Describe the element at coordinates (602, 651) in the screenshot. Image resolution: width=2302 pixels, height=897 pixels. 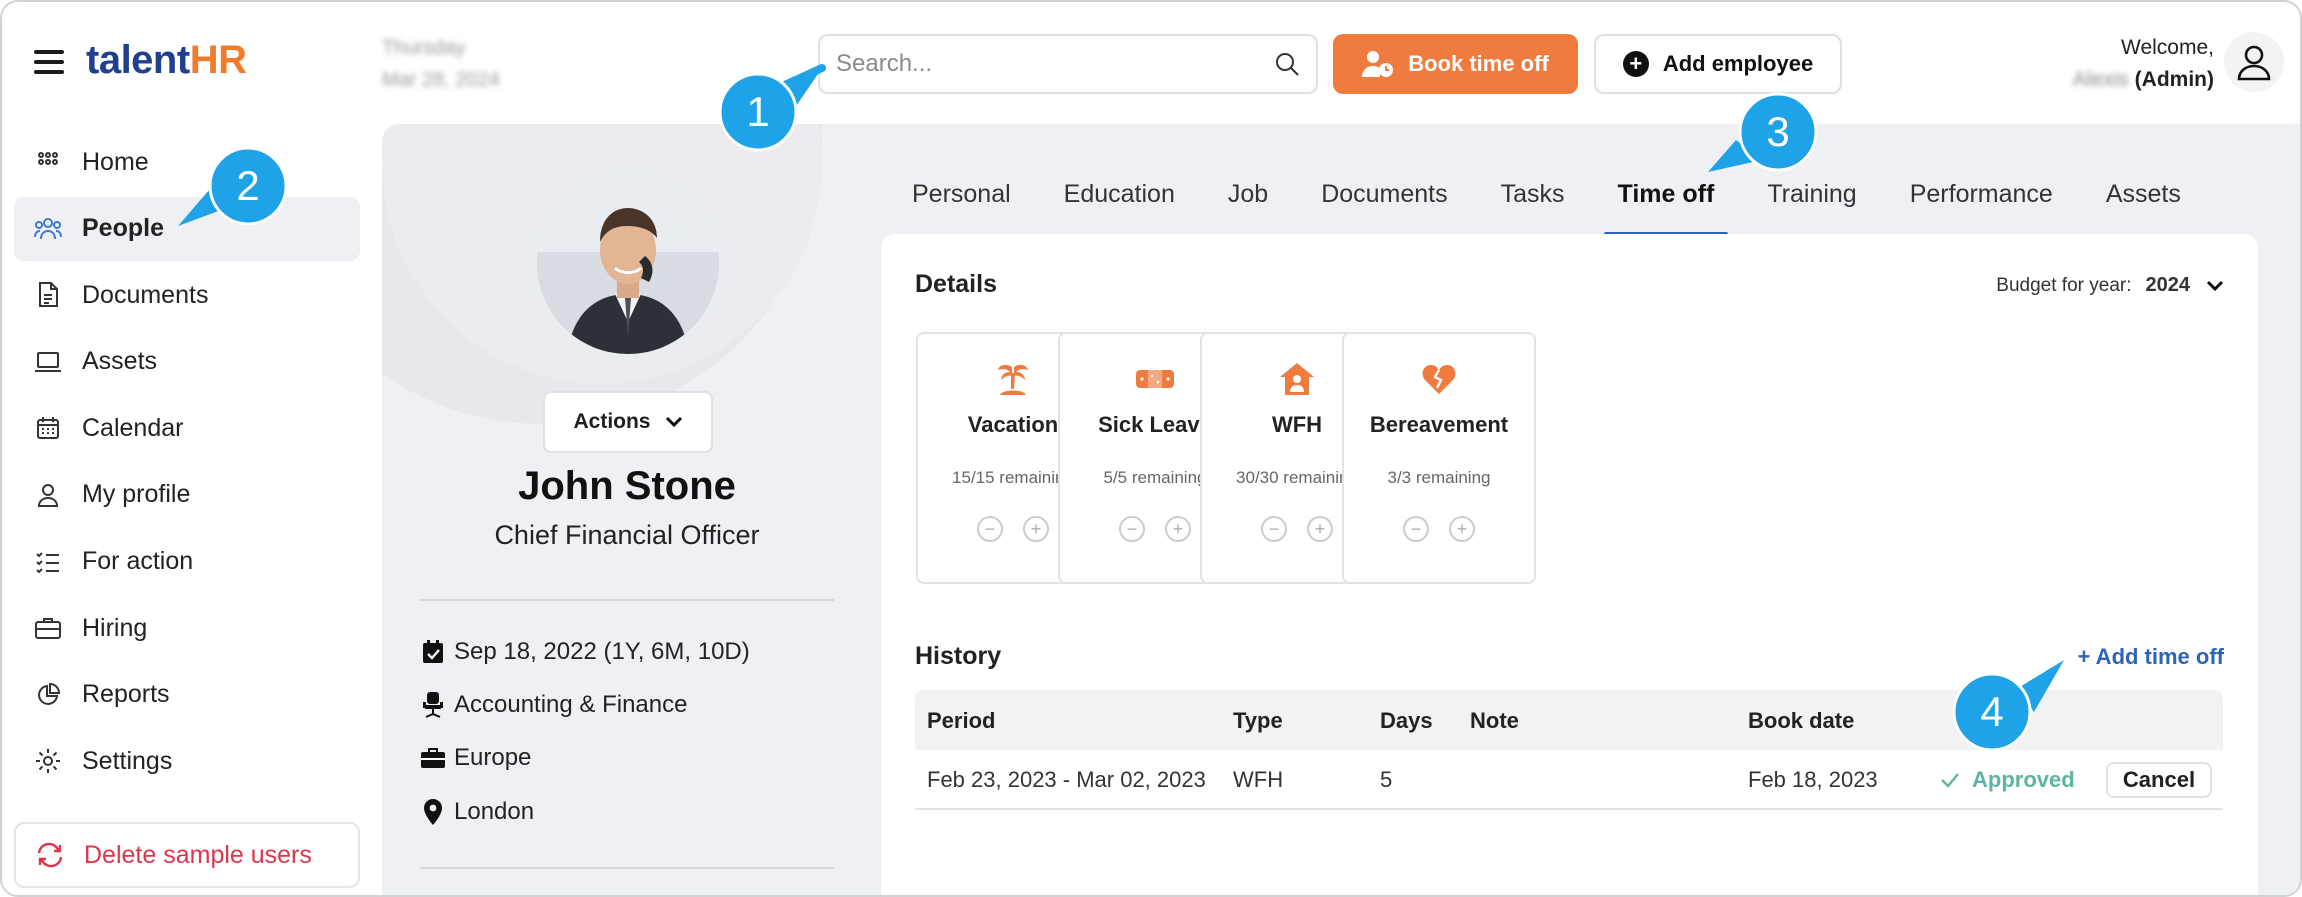
I see `start-date-text: Sep 18, 2022 (1Y, 6M, 10D)` at that location.